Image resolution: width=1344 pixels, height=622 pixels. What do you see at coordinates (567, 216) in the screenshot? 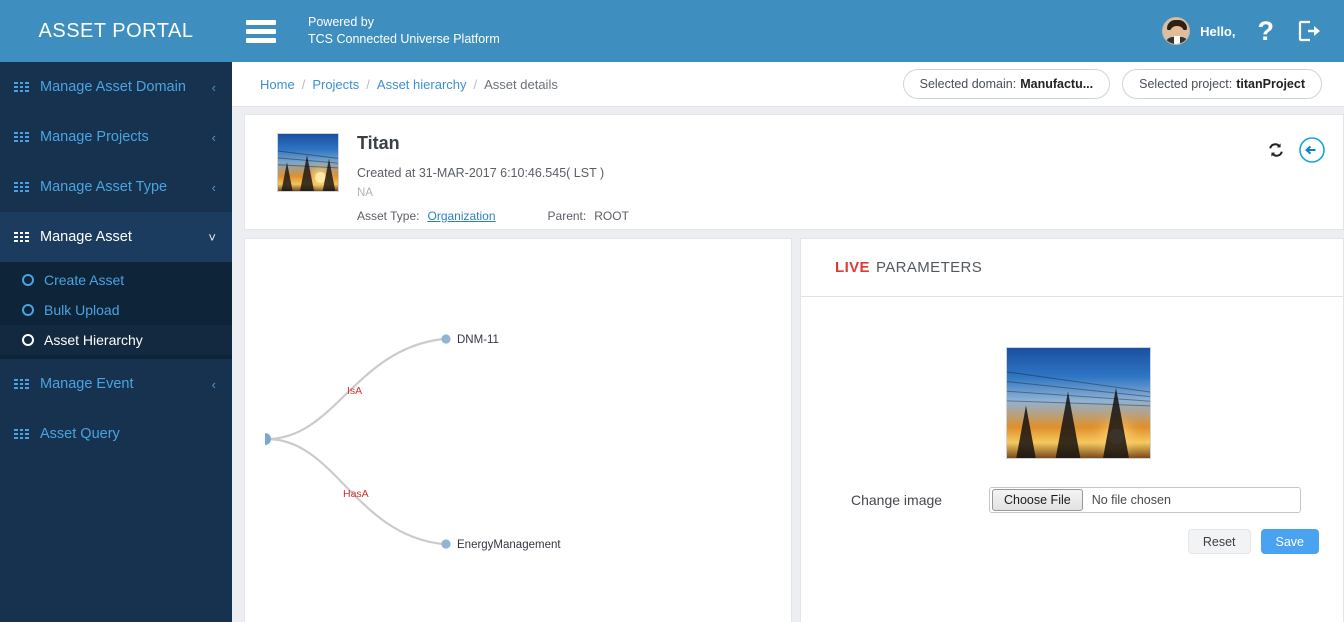
I see `asset-parent-label: Parent:` at bounding box center [567, 216].